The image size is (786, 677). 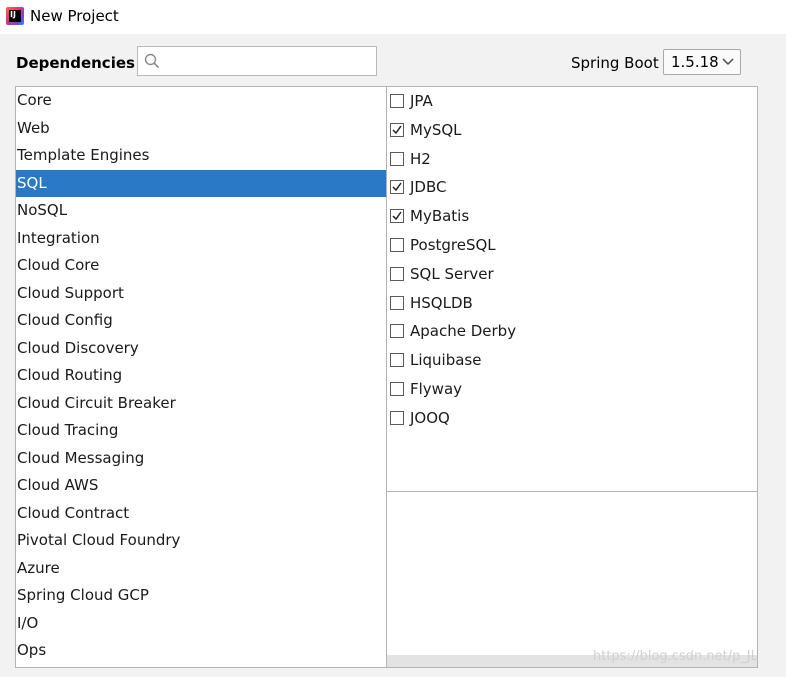 What do you see at coordinates (201, 129) in the screenshot?
I see `category-item: Web` at bounding box center [201, 129].